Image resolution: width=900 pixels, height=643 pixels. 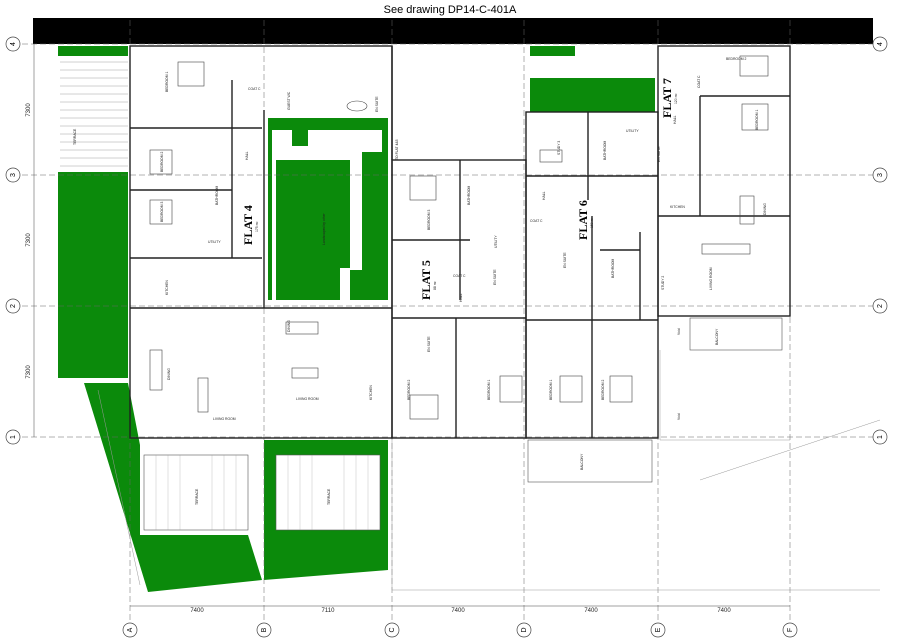 What do you see at coordinates (93, 51) in the screenshot?
I see `green-strip-top-left` at bounding box center [93, 51].